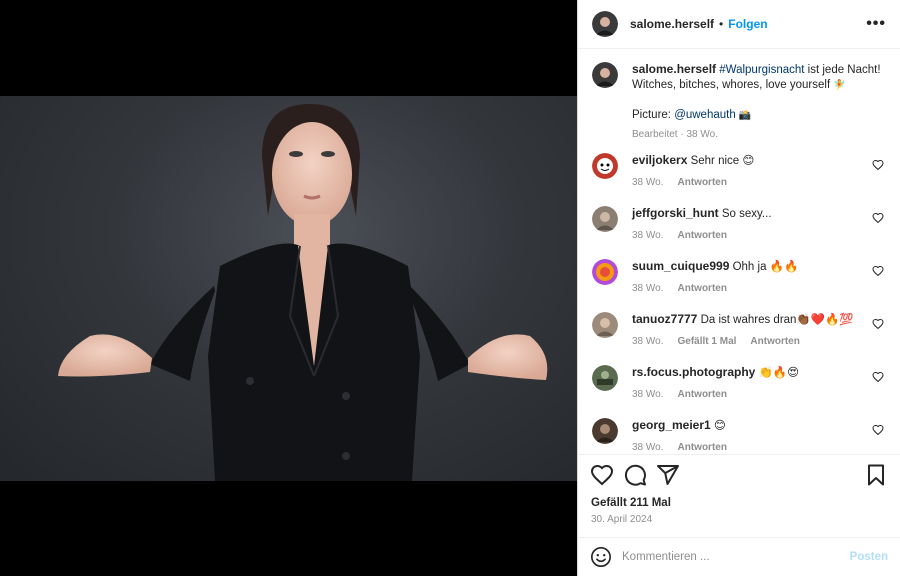 The width and height of the screenshot is (900, 576). I want to click on comment-item: rs.focus.photography 👏🔥😍 38 Wo. Antworten, so click(739, 391).